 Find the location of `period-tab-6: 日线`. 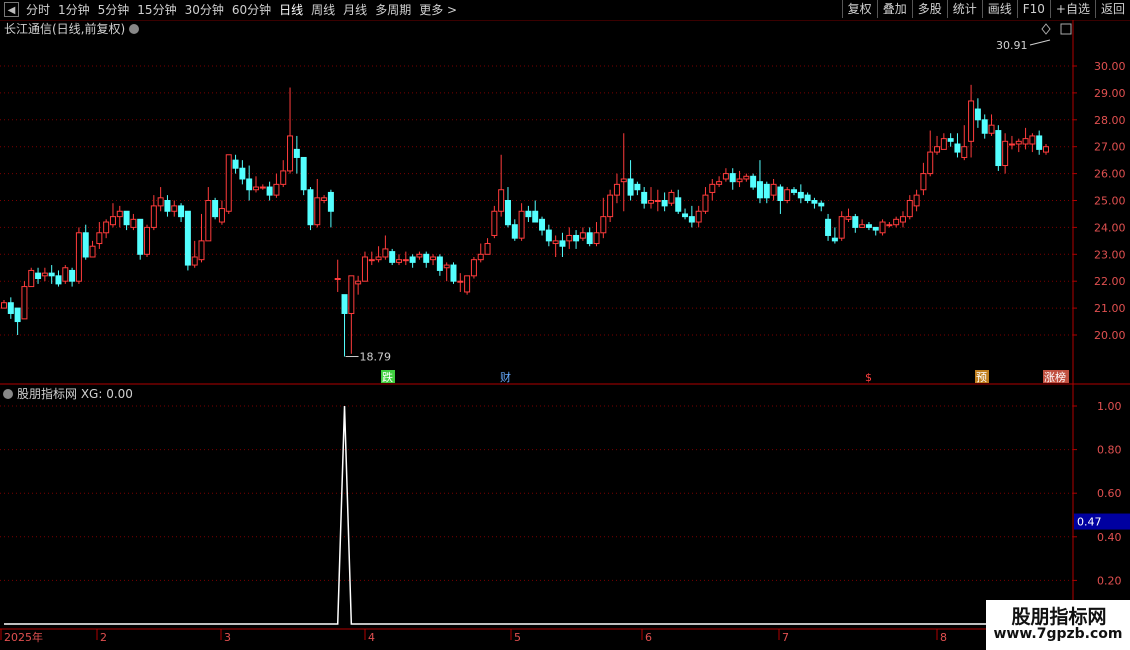

period-tab-6: 日线 is located at coordinates (291, 10).